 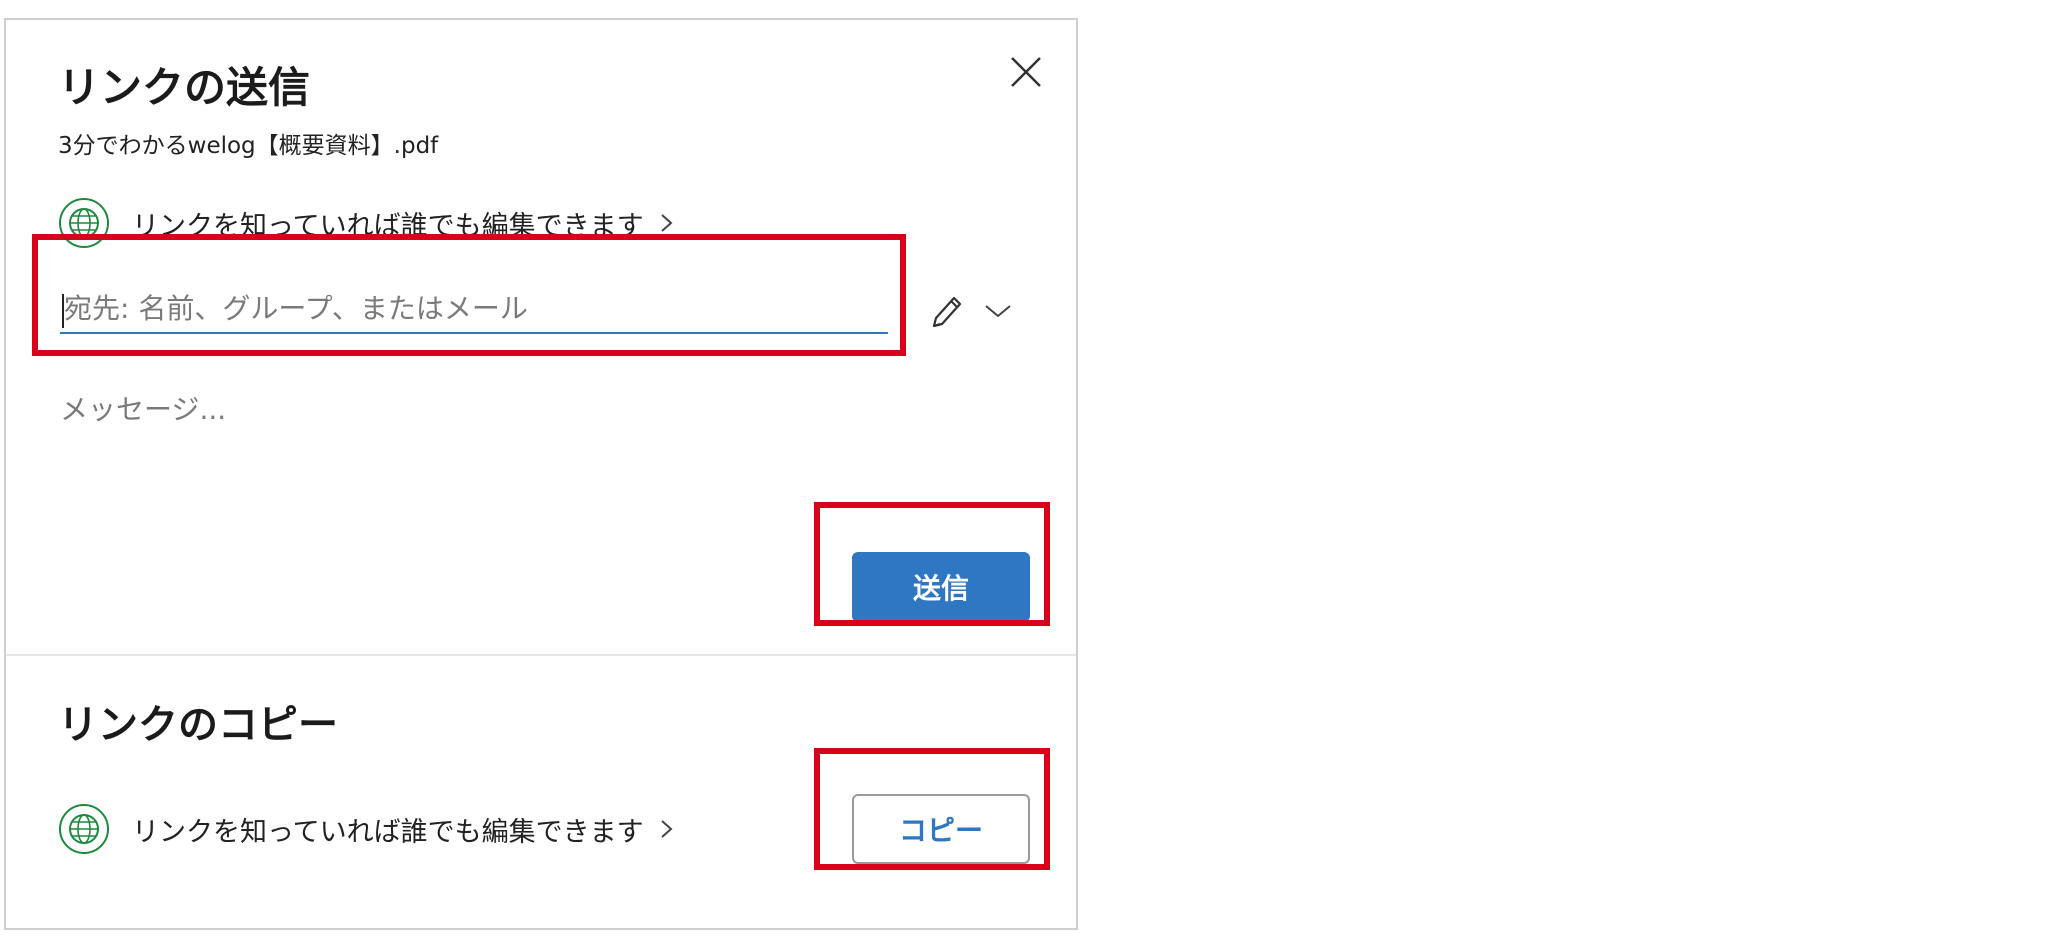 What do you see at coordinates (184, 87) in the screenshot?
I see `dialog-title: リンクの送信` at bounding box center [184, 87].